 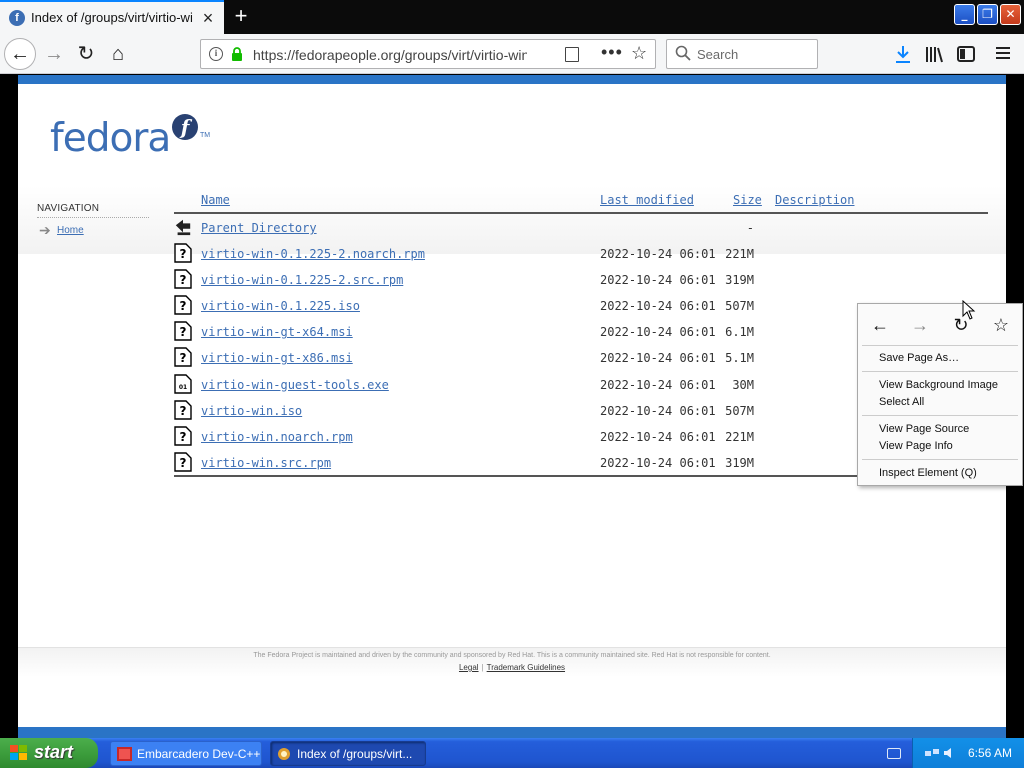 I want to click on start-button: start, so click(x=49, y=753).